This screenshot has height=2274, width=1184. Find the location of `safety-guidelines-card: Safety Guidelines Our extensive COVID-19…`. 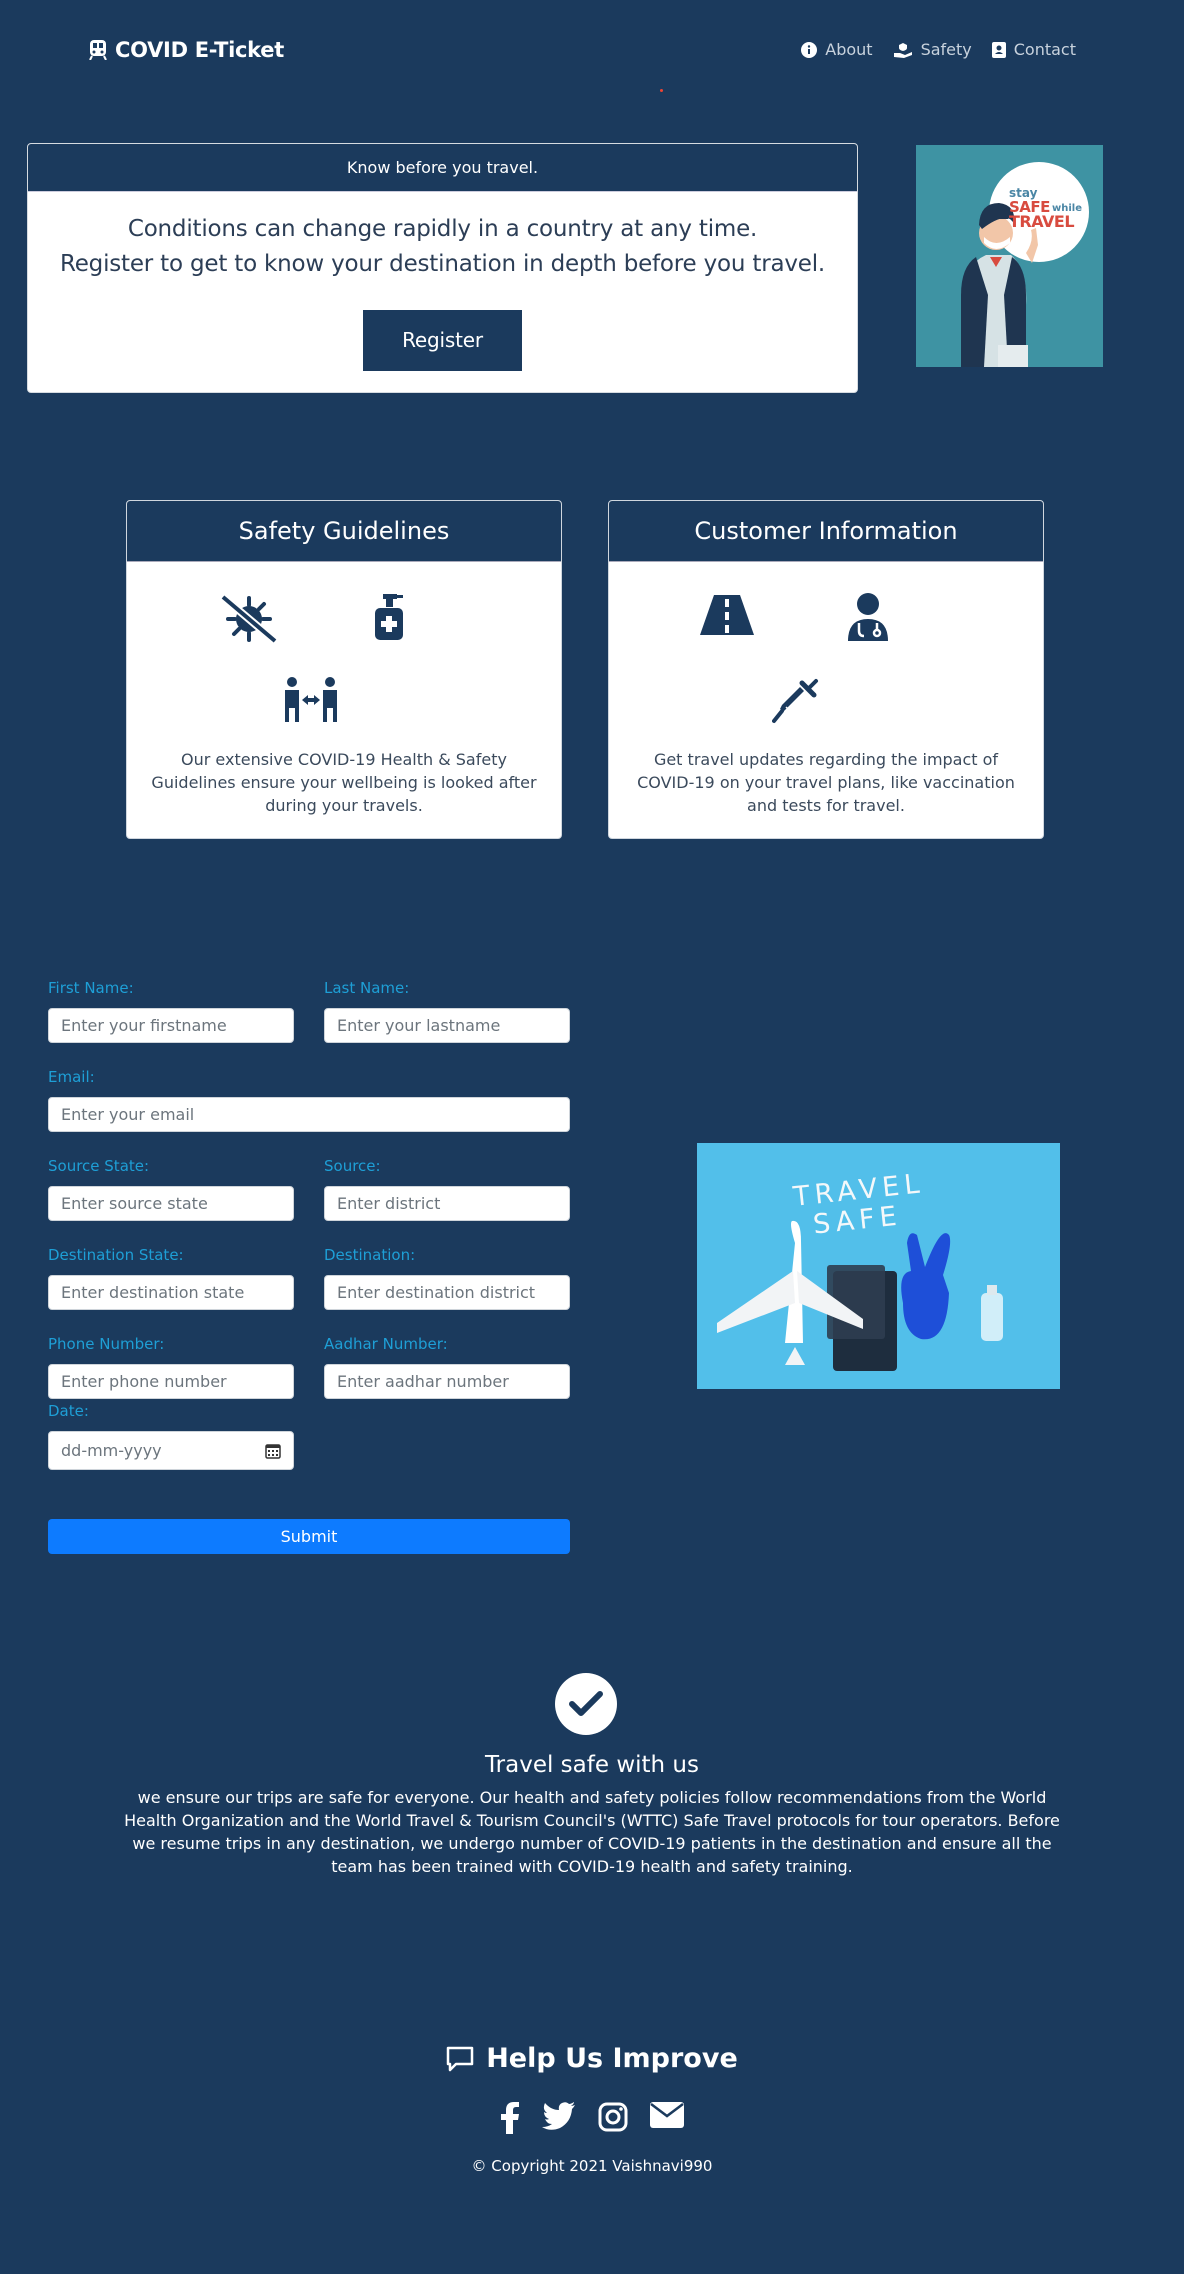

safety-guidelines-card: Safety Guidelines Our extensive COVID-19… is located at coordinates (344, 669).